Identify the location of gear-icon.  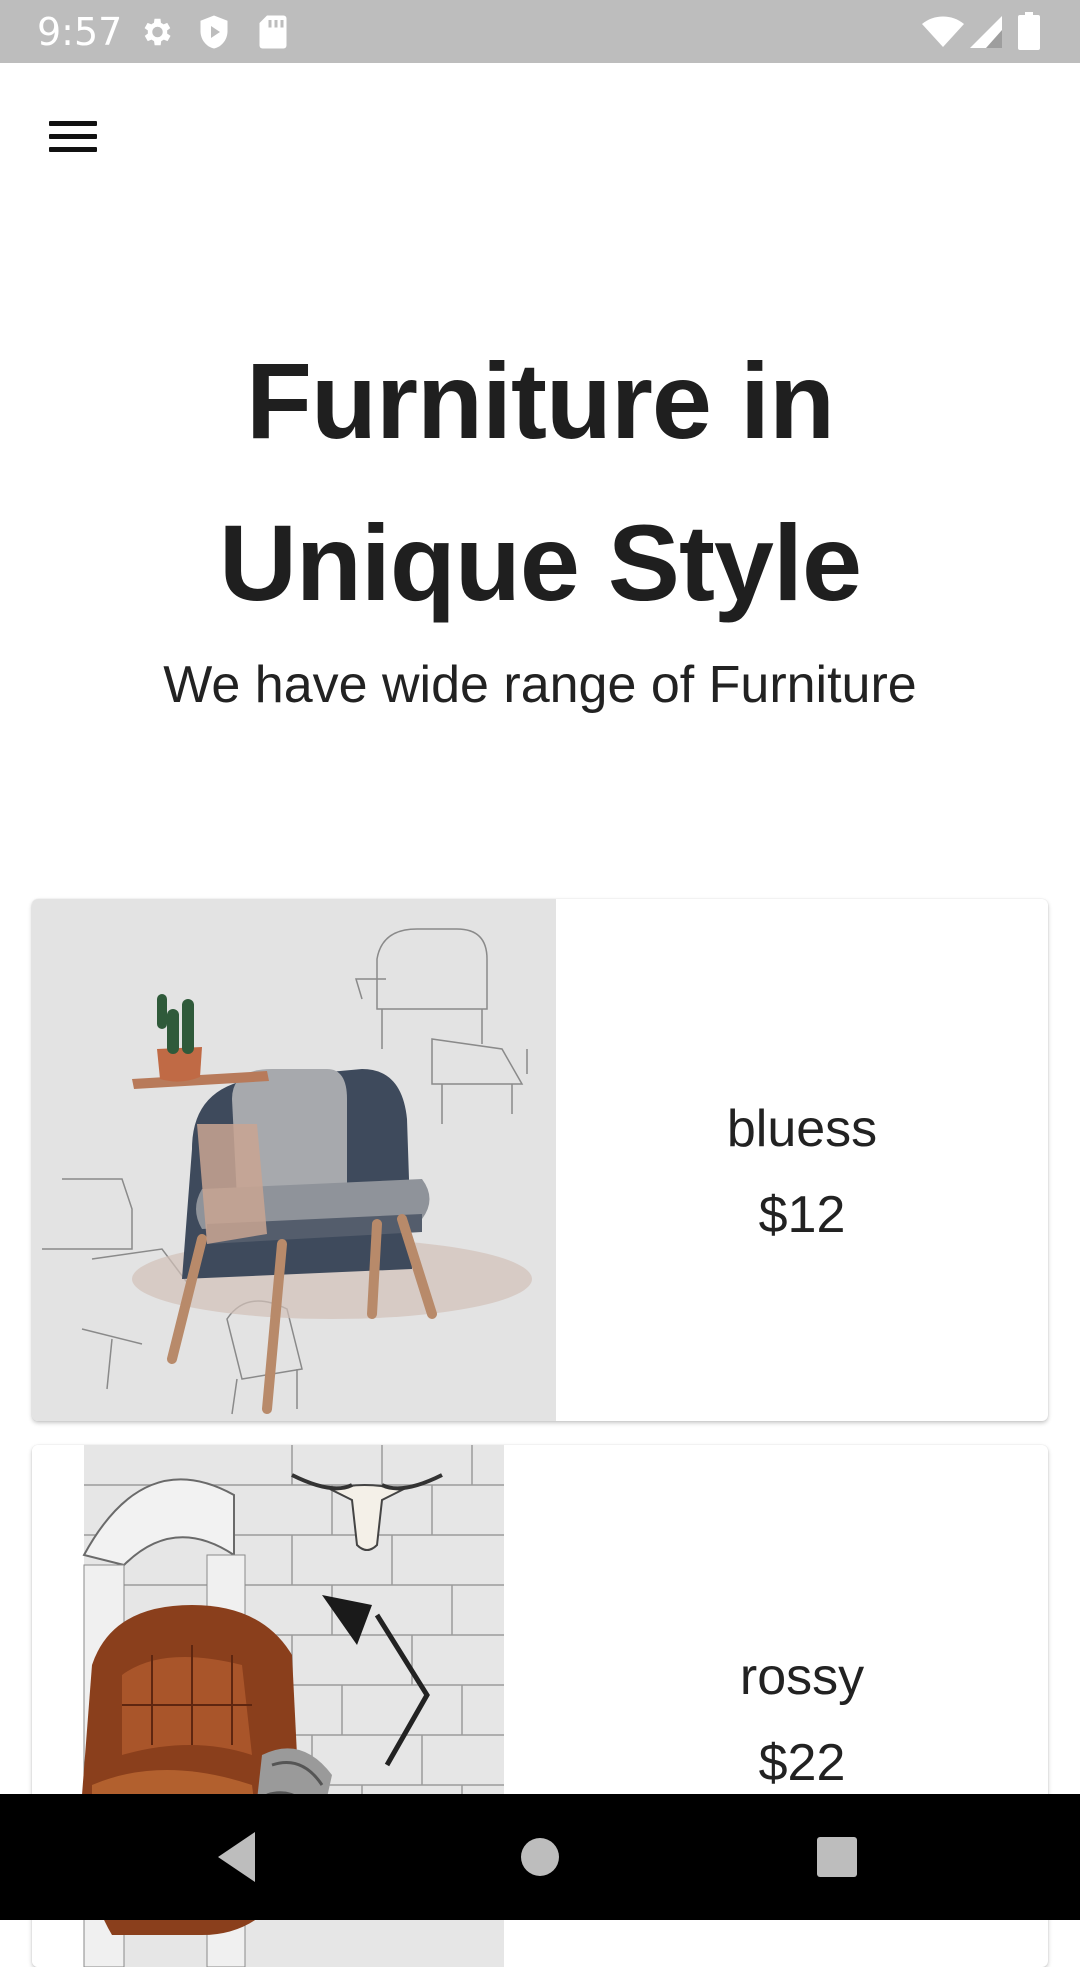
(157, 32).